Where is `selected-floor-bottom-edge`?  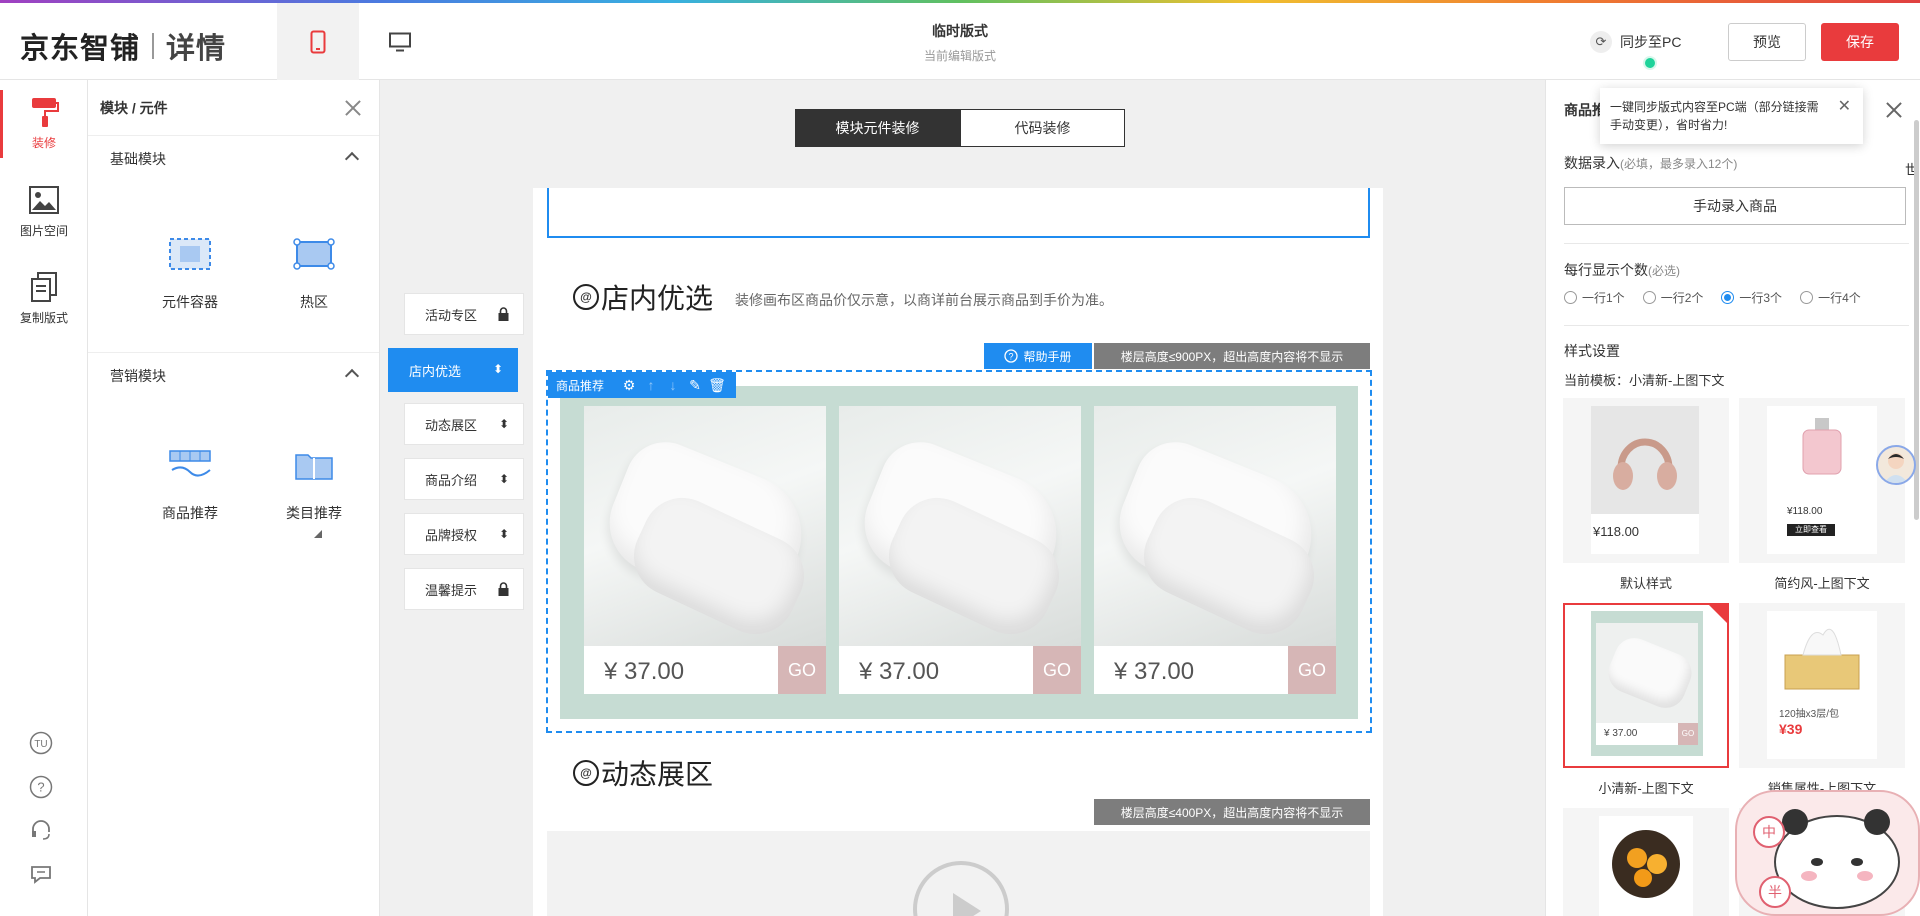 selected-floor-bottom-edge is located at coordinates (958, 213).